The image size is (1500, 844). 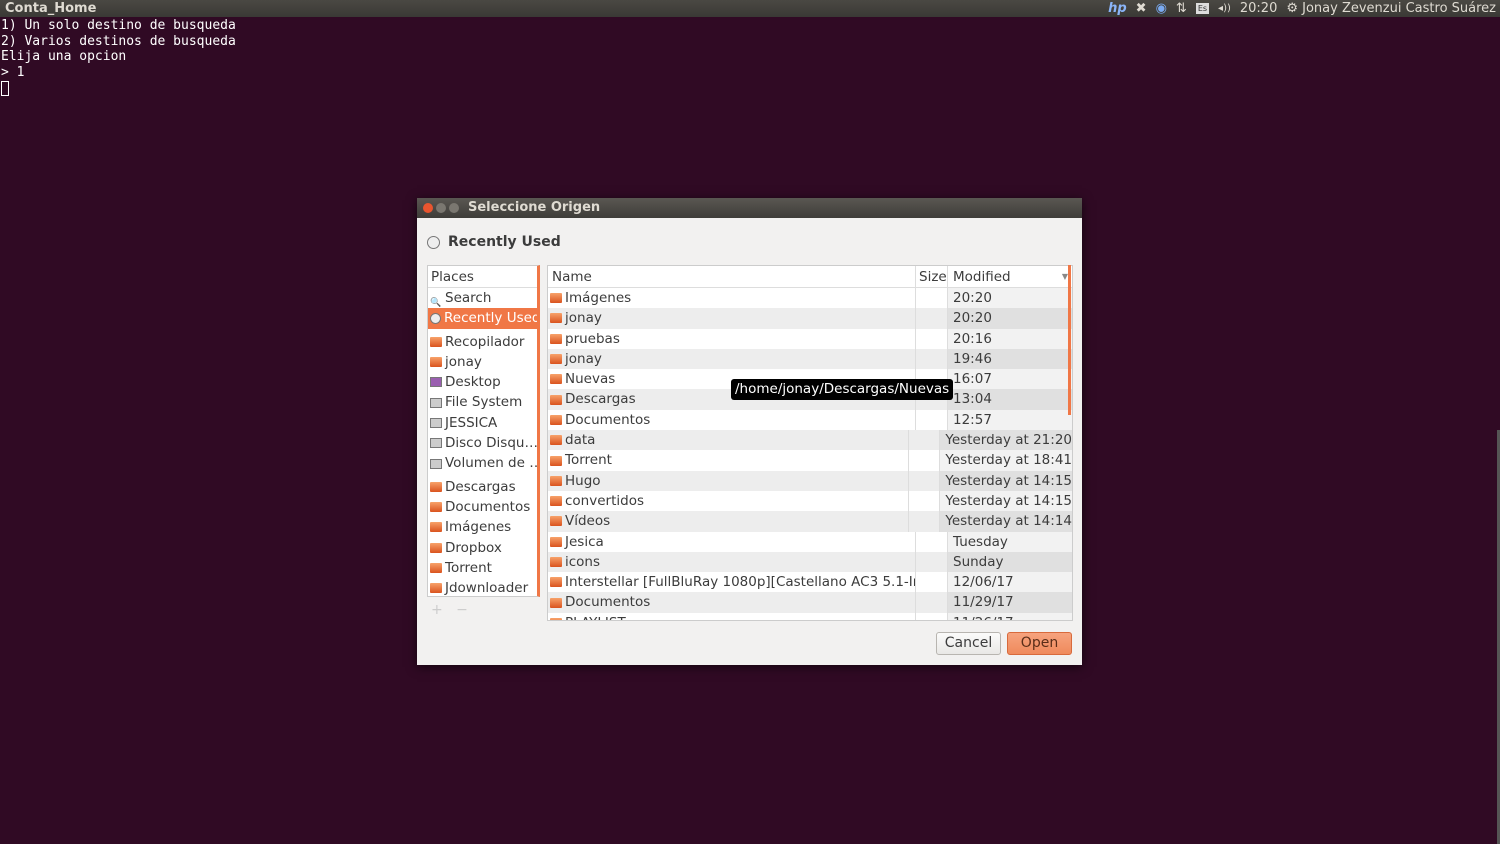 I want to click on sidebar-item-label: jonay, so click(x=463, y=361).